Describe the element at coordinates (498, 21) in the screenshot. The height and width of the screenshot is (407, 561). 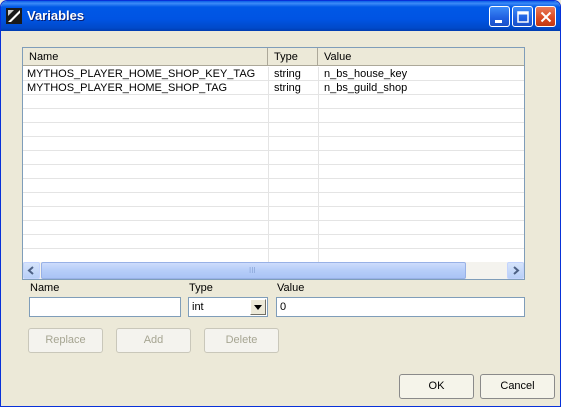
I see `minimize-icon` at that location.